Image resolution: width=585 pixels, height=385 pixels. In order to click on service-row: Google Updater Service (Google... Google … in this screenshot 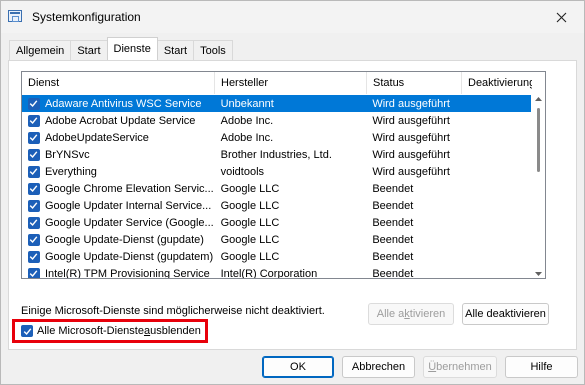, I will do `click(276, 222)`.